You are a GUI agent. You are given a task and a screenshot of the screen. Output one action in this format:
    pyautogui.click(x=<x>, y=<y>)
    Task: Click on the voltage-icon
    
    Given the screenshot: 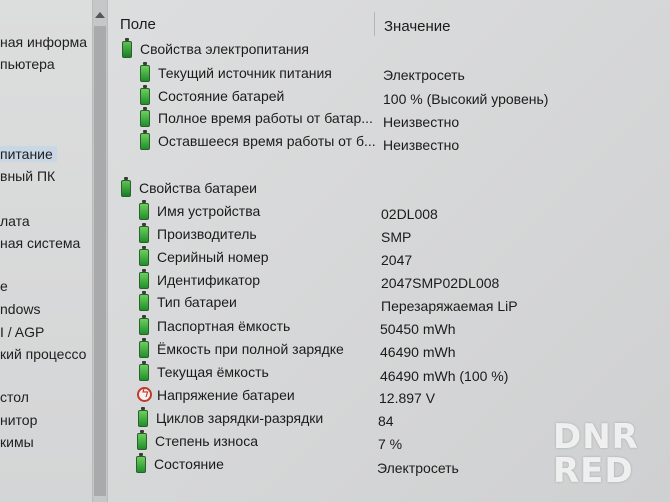 What is the action you would take?
    pyautogui.click(x=144, y=394)
    